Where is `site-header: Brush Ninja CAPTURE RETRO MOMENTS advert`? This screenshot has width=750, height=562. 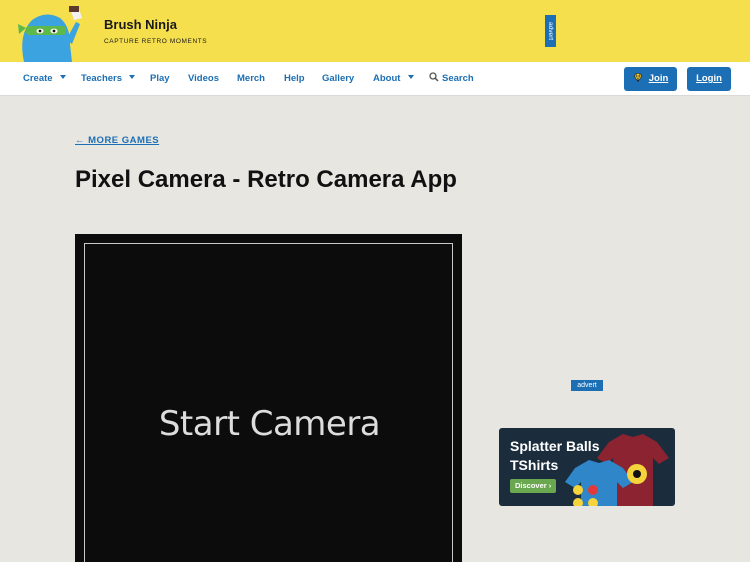 site-header: Brush Ninja CAPTURE RETRO MOMENTS advert is located at coordinates (375, 31).